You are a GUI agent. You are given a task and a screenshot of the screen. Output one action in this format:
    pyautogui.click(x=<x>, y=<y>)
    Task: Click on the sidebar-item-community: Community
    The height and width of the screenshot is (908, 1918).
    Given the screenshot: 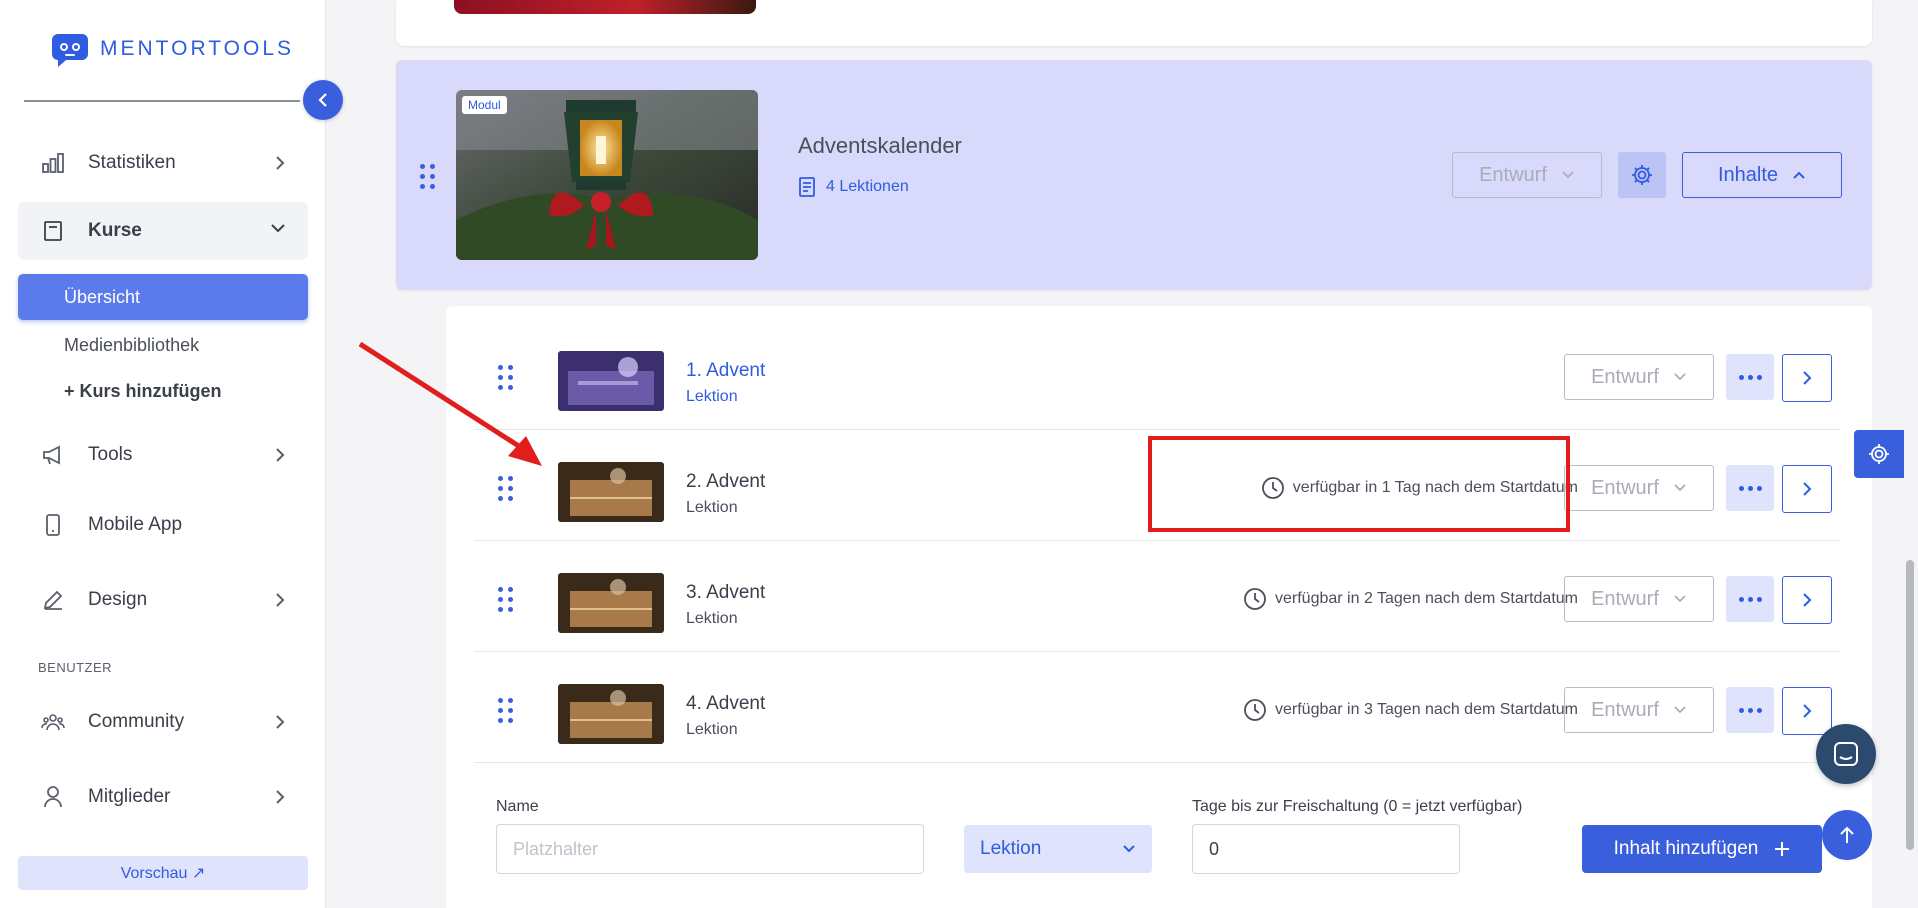 What is the action you would take?
    pyautogui.click(x=163, y=722)
    